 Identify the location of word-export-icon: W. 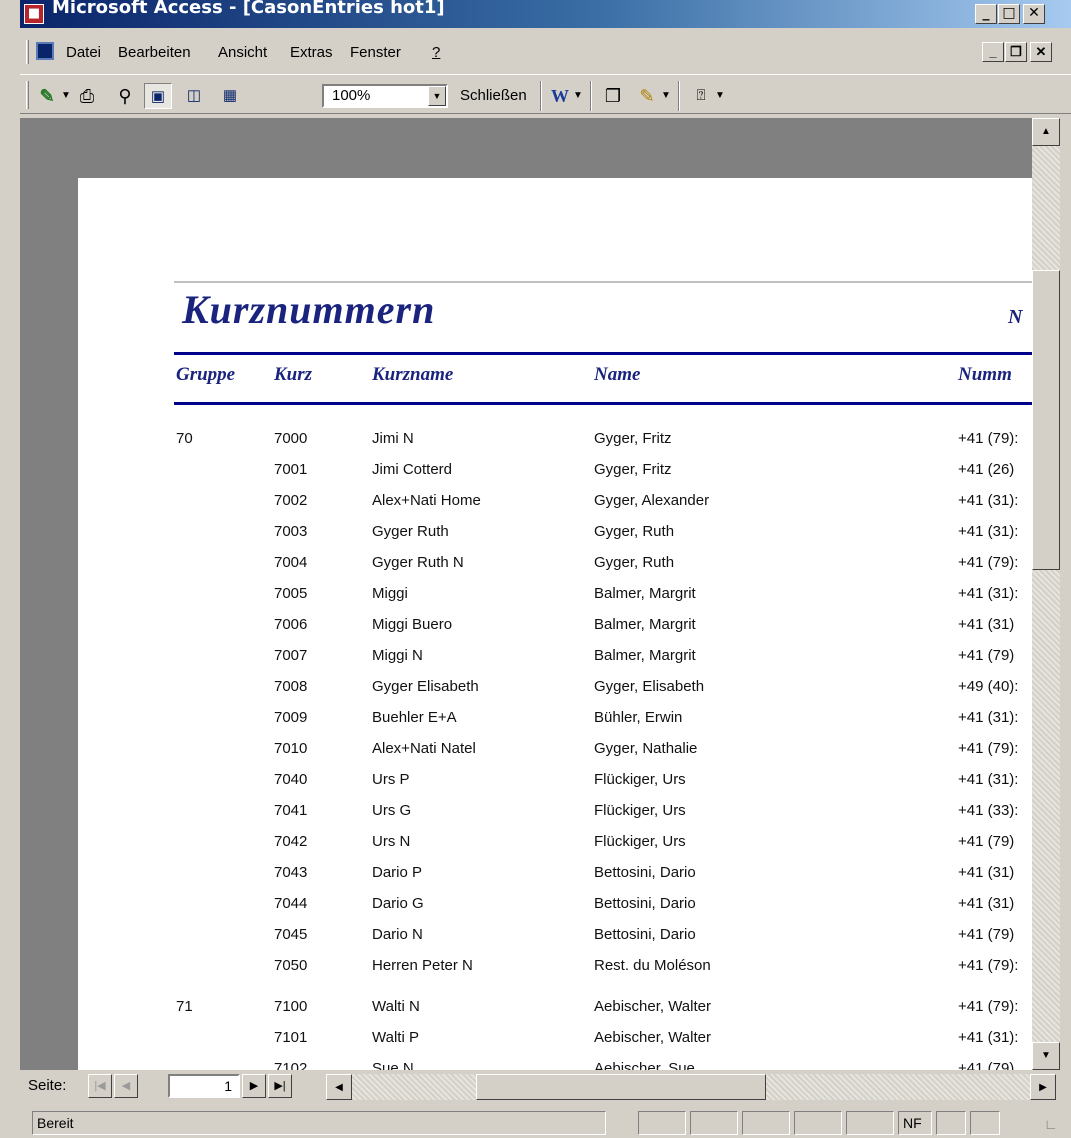
(560, 96).